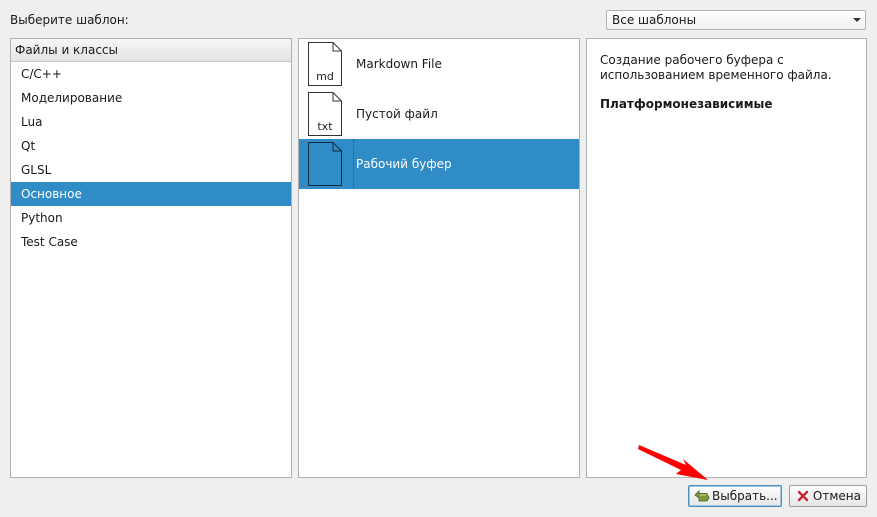  Describe the element at coordinates (736, 20) in the screenshot. I see `template-filter-combobox: Все шаблоны` at that location.